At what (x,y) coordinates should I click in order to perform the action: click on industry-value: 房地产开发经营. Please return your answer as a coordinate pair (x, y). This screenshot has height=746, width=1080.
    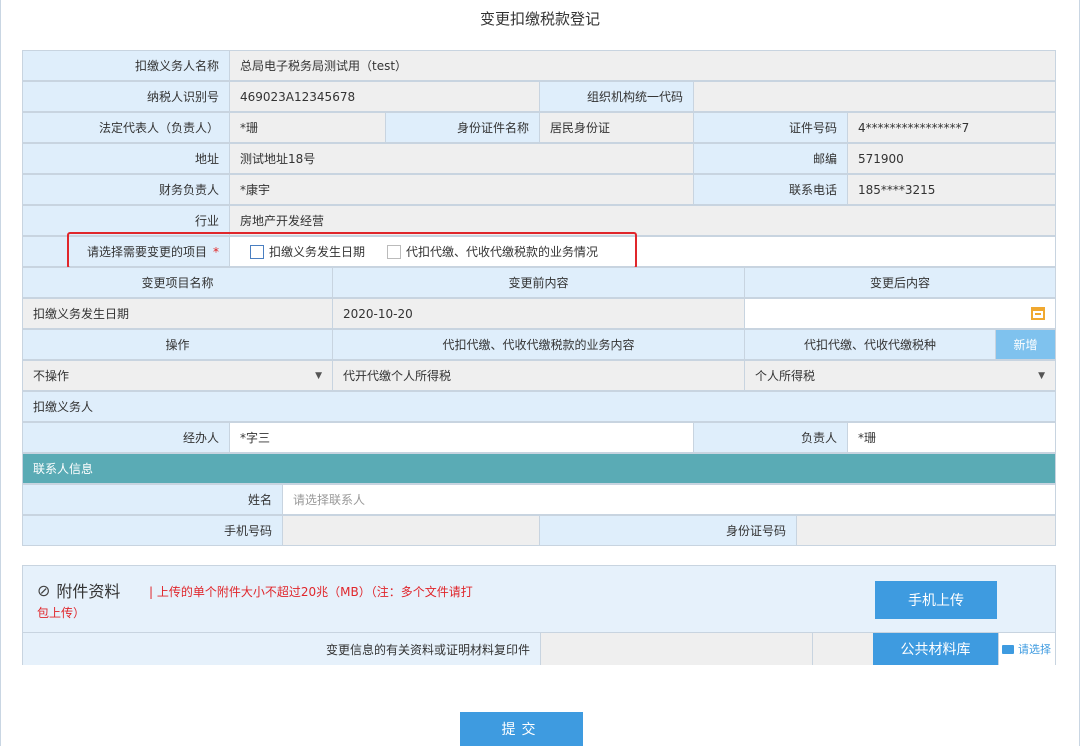
    Looking at the image, I should click on (642, 220).